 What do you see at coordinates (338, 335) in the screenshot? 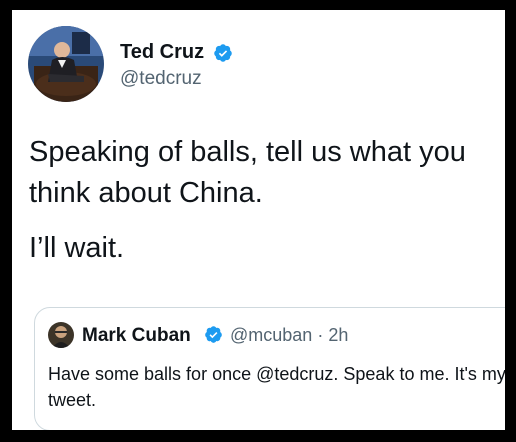
I see `quoted-tweet-time: 2h` at bounding box center [338, 335].